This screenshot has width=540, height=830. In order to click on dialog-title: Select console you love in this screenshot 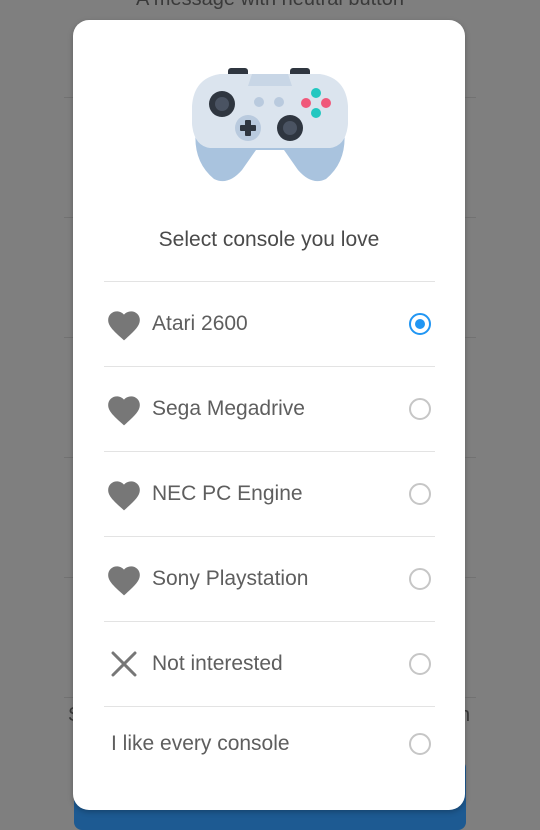, I will do `click(269, 239)`.